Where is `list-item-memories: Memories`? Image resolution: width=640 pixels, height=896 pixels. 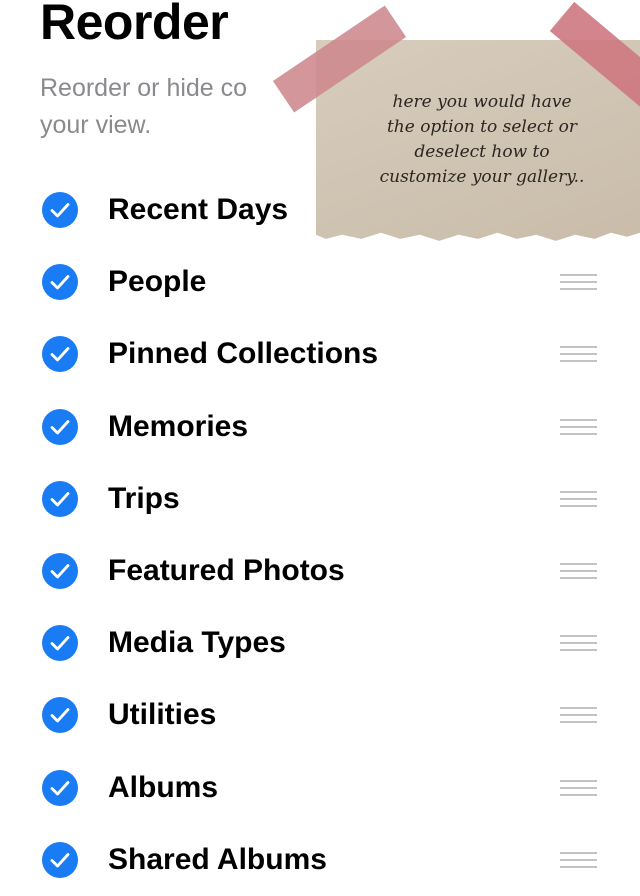 list-item-memories: Memories is located at coordinates (320, 427).